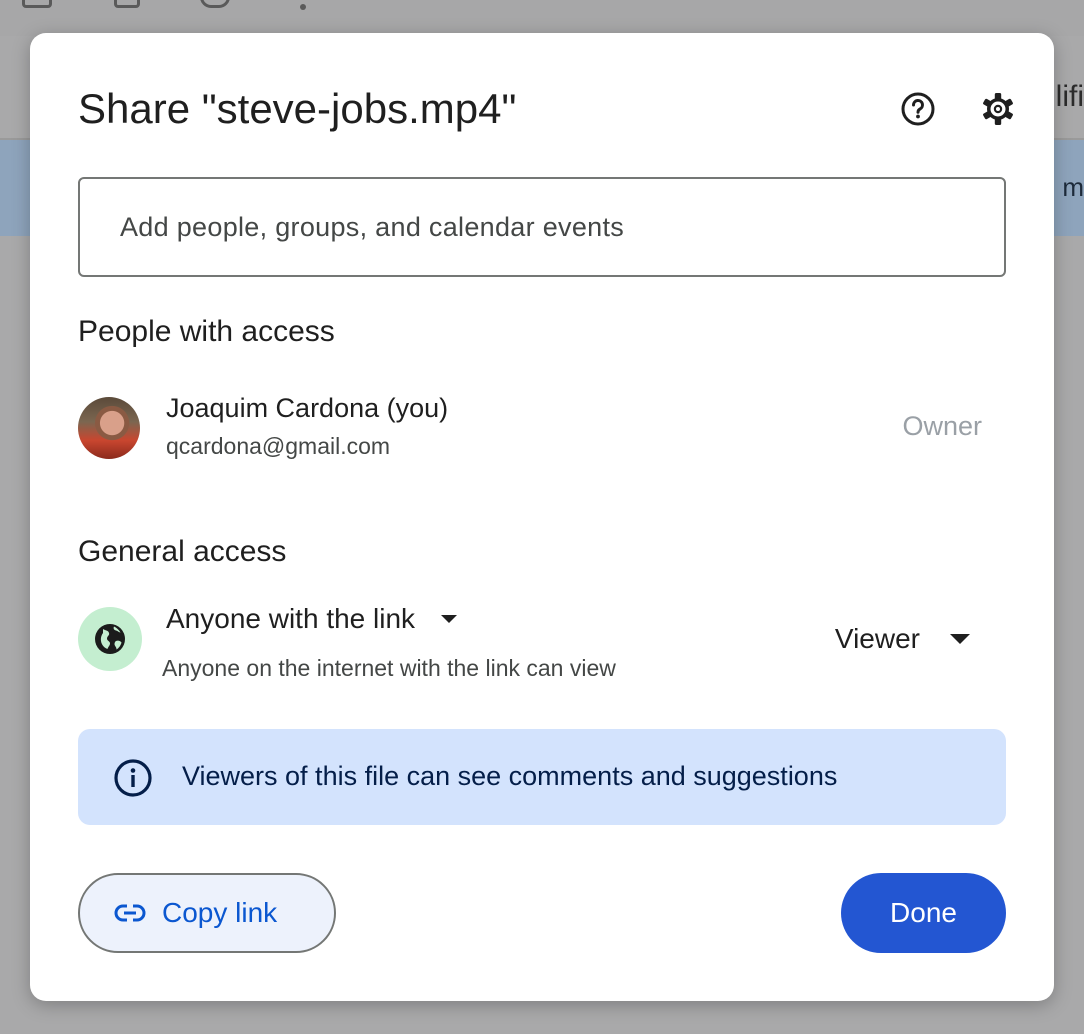 The width and height of the screenshot is (1084, 1034). What do you see at coordinates (1073, 187) in the screenshot?
I see `background-banner-text: m` at bounding box center [1073, 187].